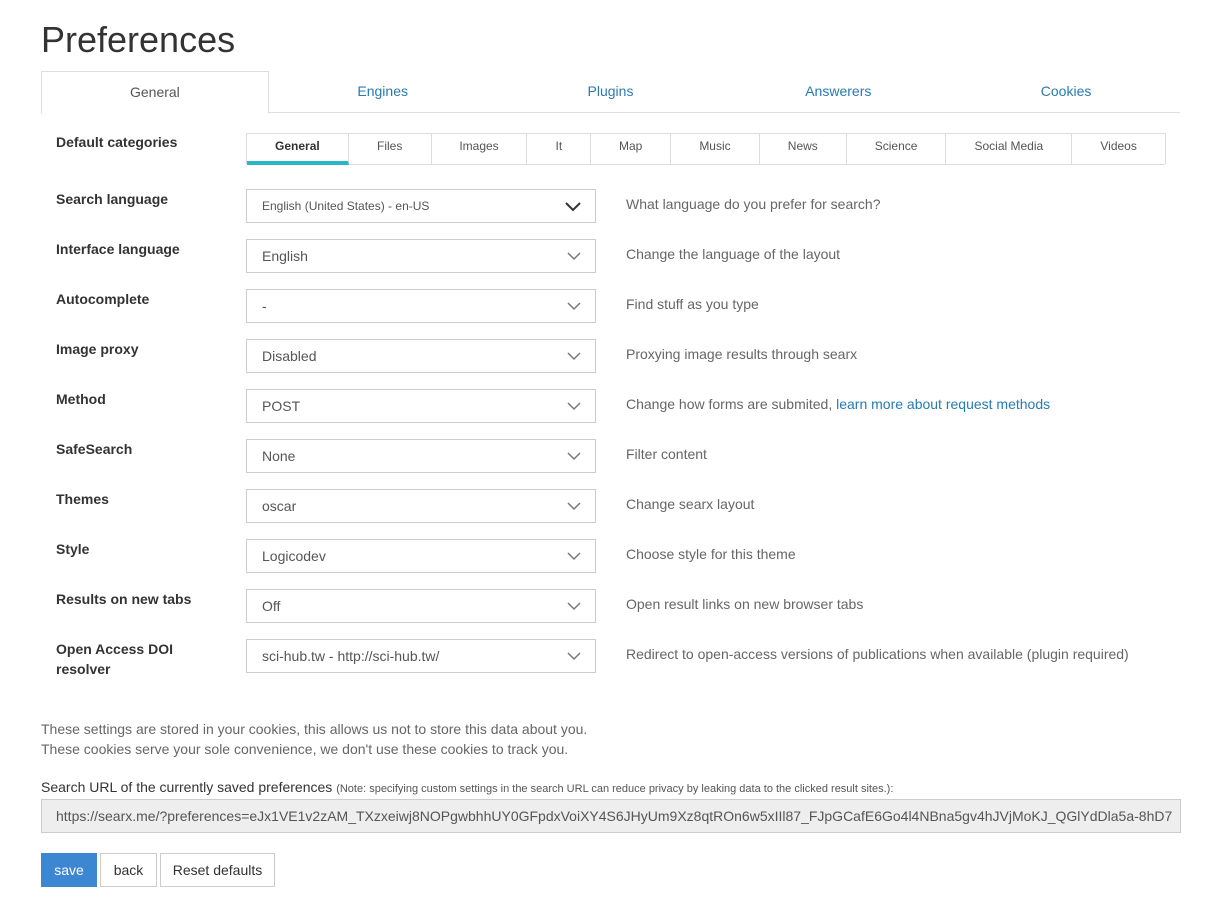 This screenshot has width=1217, height=907. What do you see at coordinates (1118, 149) in the screenshot?
I see `category-videos: Videos` at bounding box center [1118, 149].